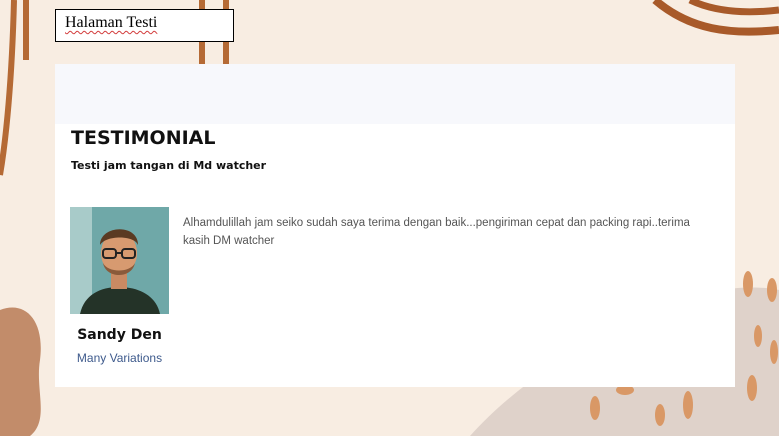  Describe the element at coordinates (111, 22) in the screenshot. I see `page-title: Halaman Testi` at that location.